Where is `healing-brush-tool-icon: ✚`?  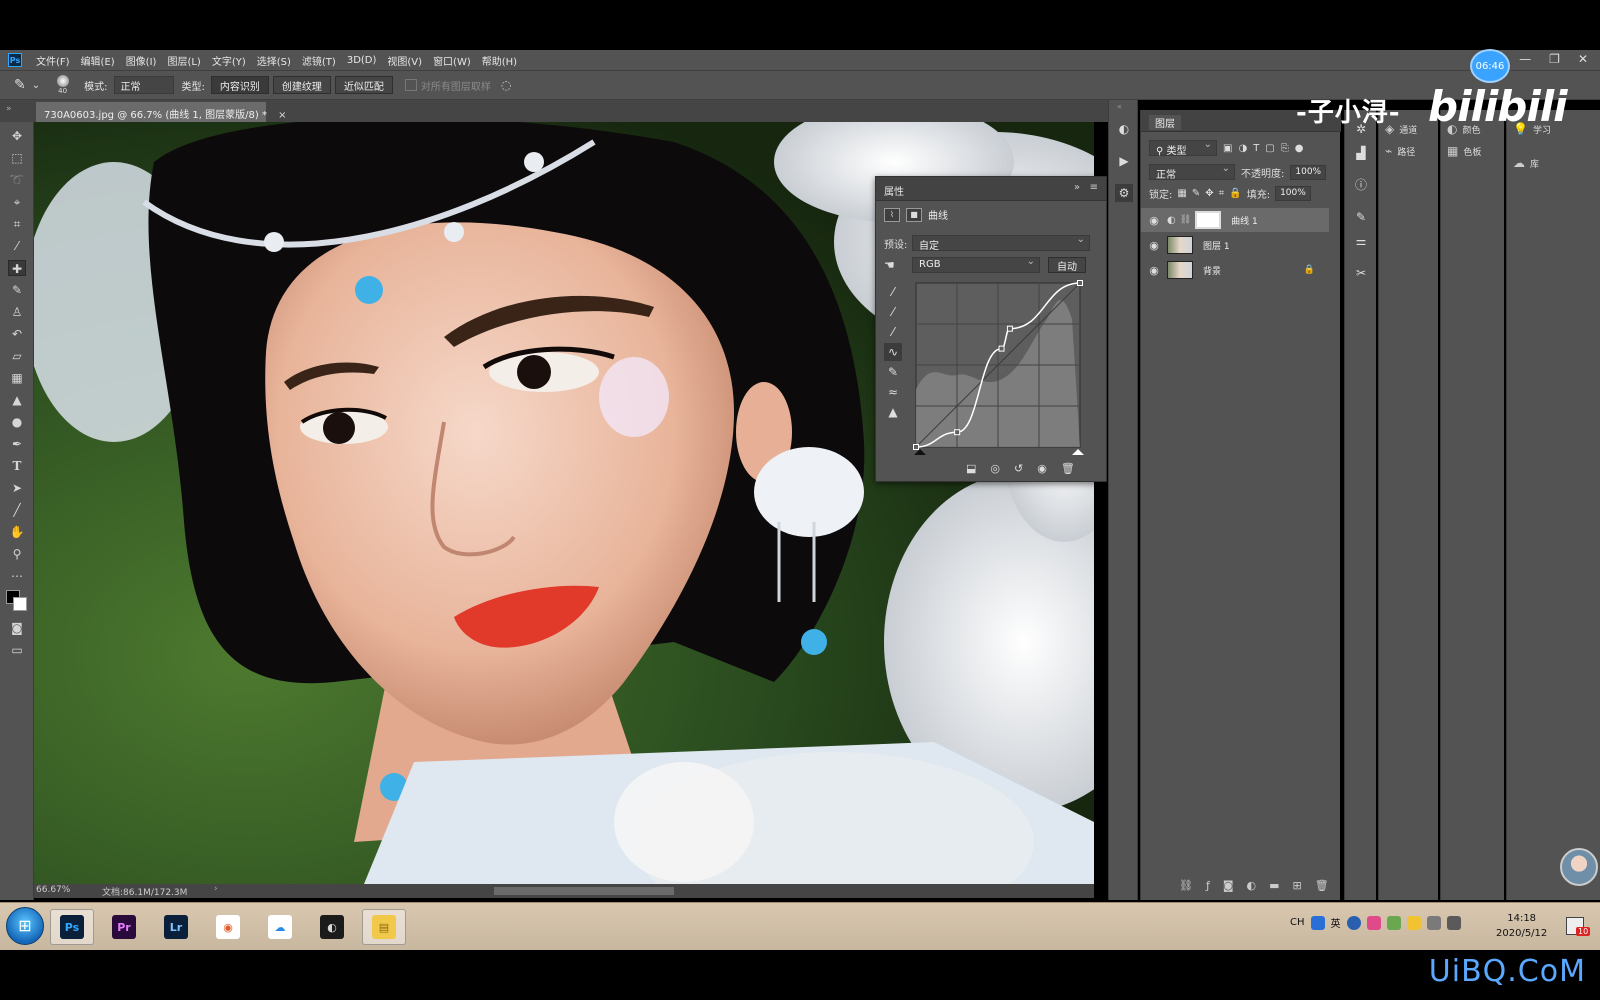
healing-brush-tool-icon: ✚ is located at coordinates (17, 268).